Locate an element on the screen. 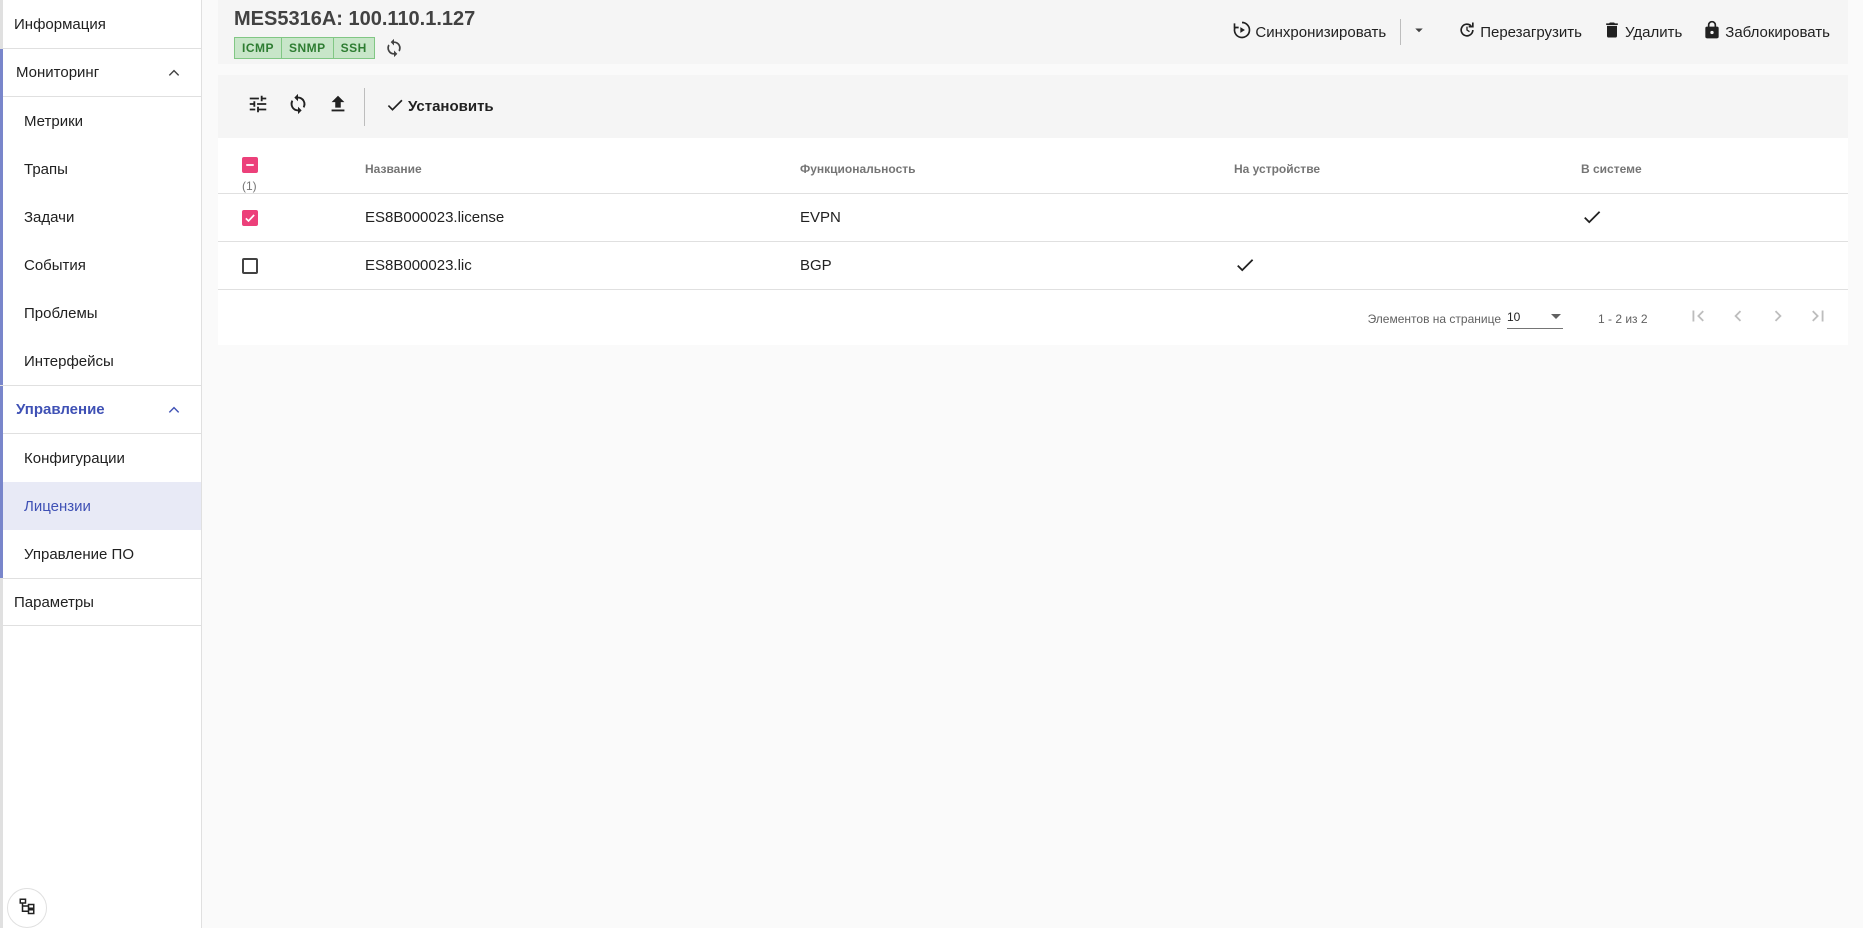 This screenshot has height=928, width=1863. sidebar-item-tasks: Задачи is located at coordinates (102, 217).